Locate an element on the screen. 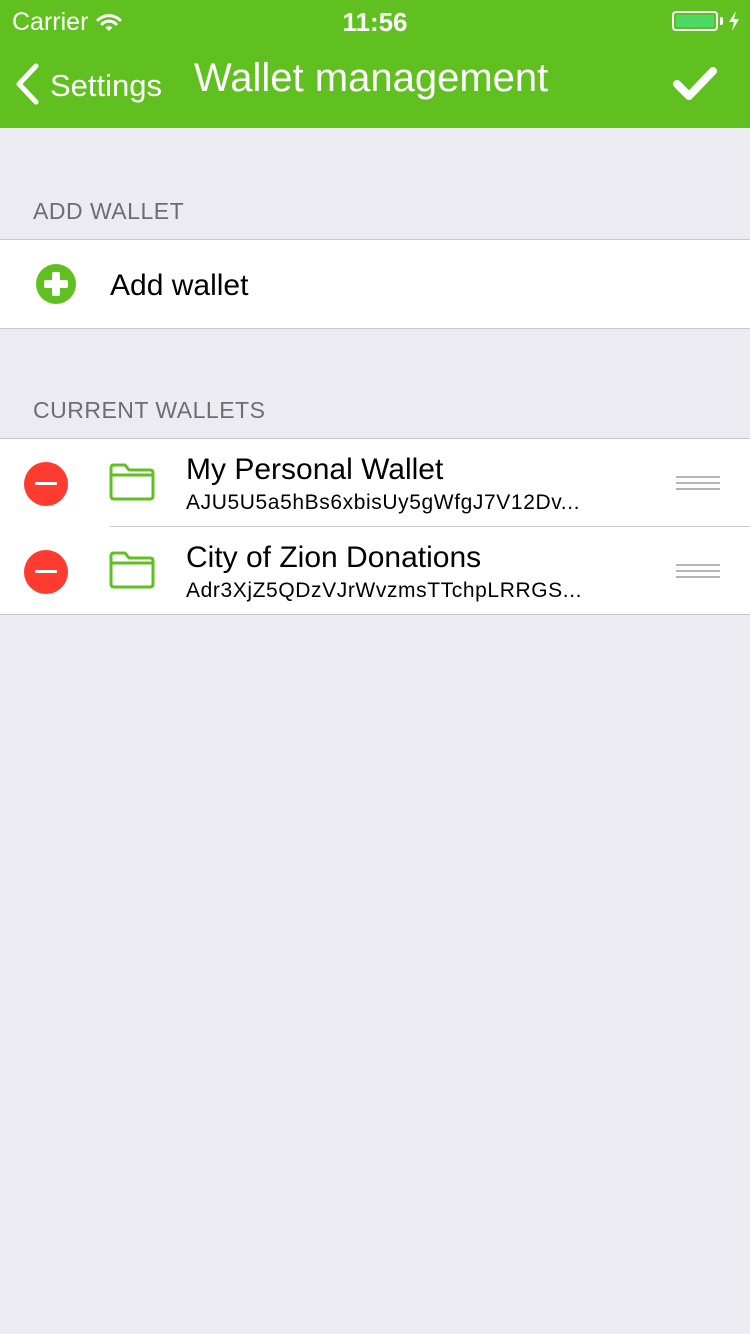 The image size is (750, 1334). battery-tip is located at coordinates (721, 21).